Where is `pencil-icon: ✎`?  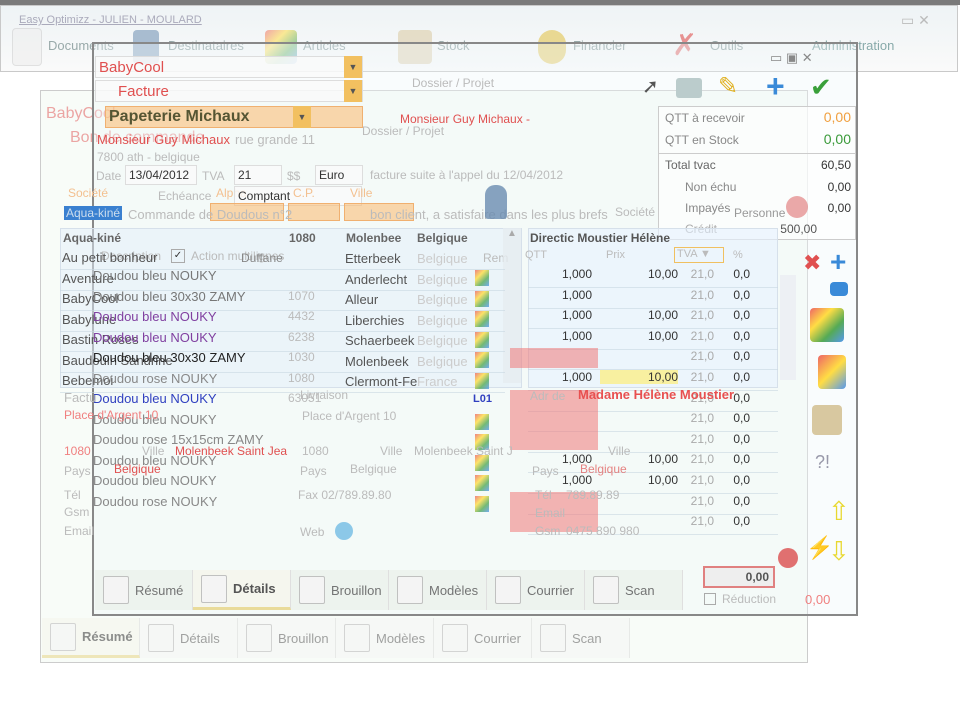
pencil-icon: ✎ is located at coordinates (728, 86).